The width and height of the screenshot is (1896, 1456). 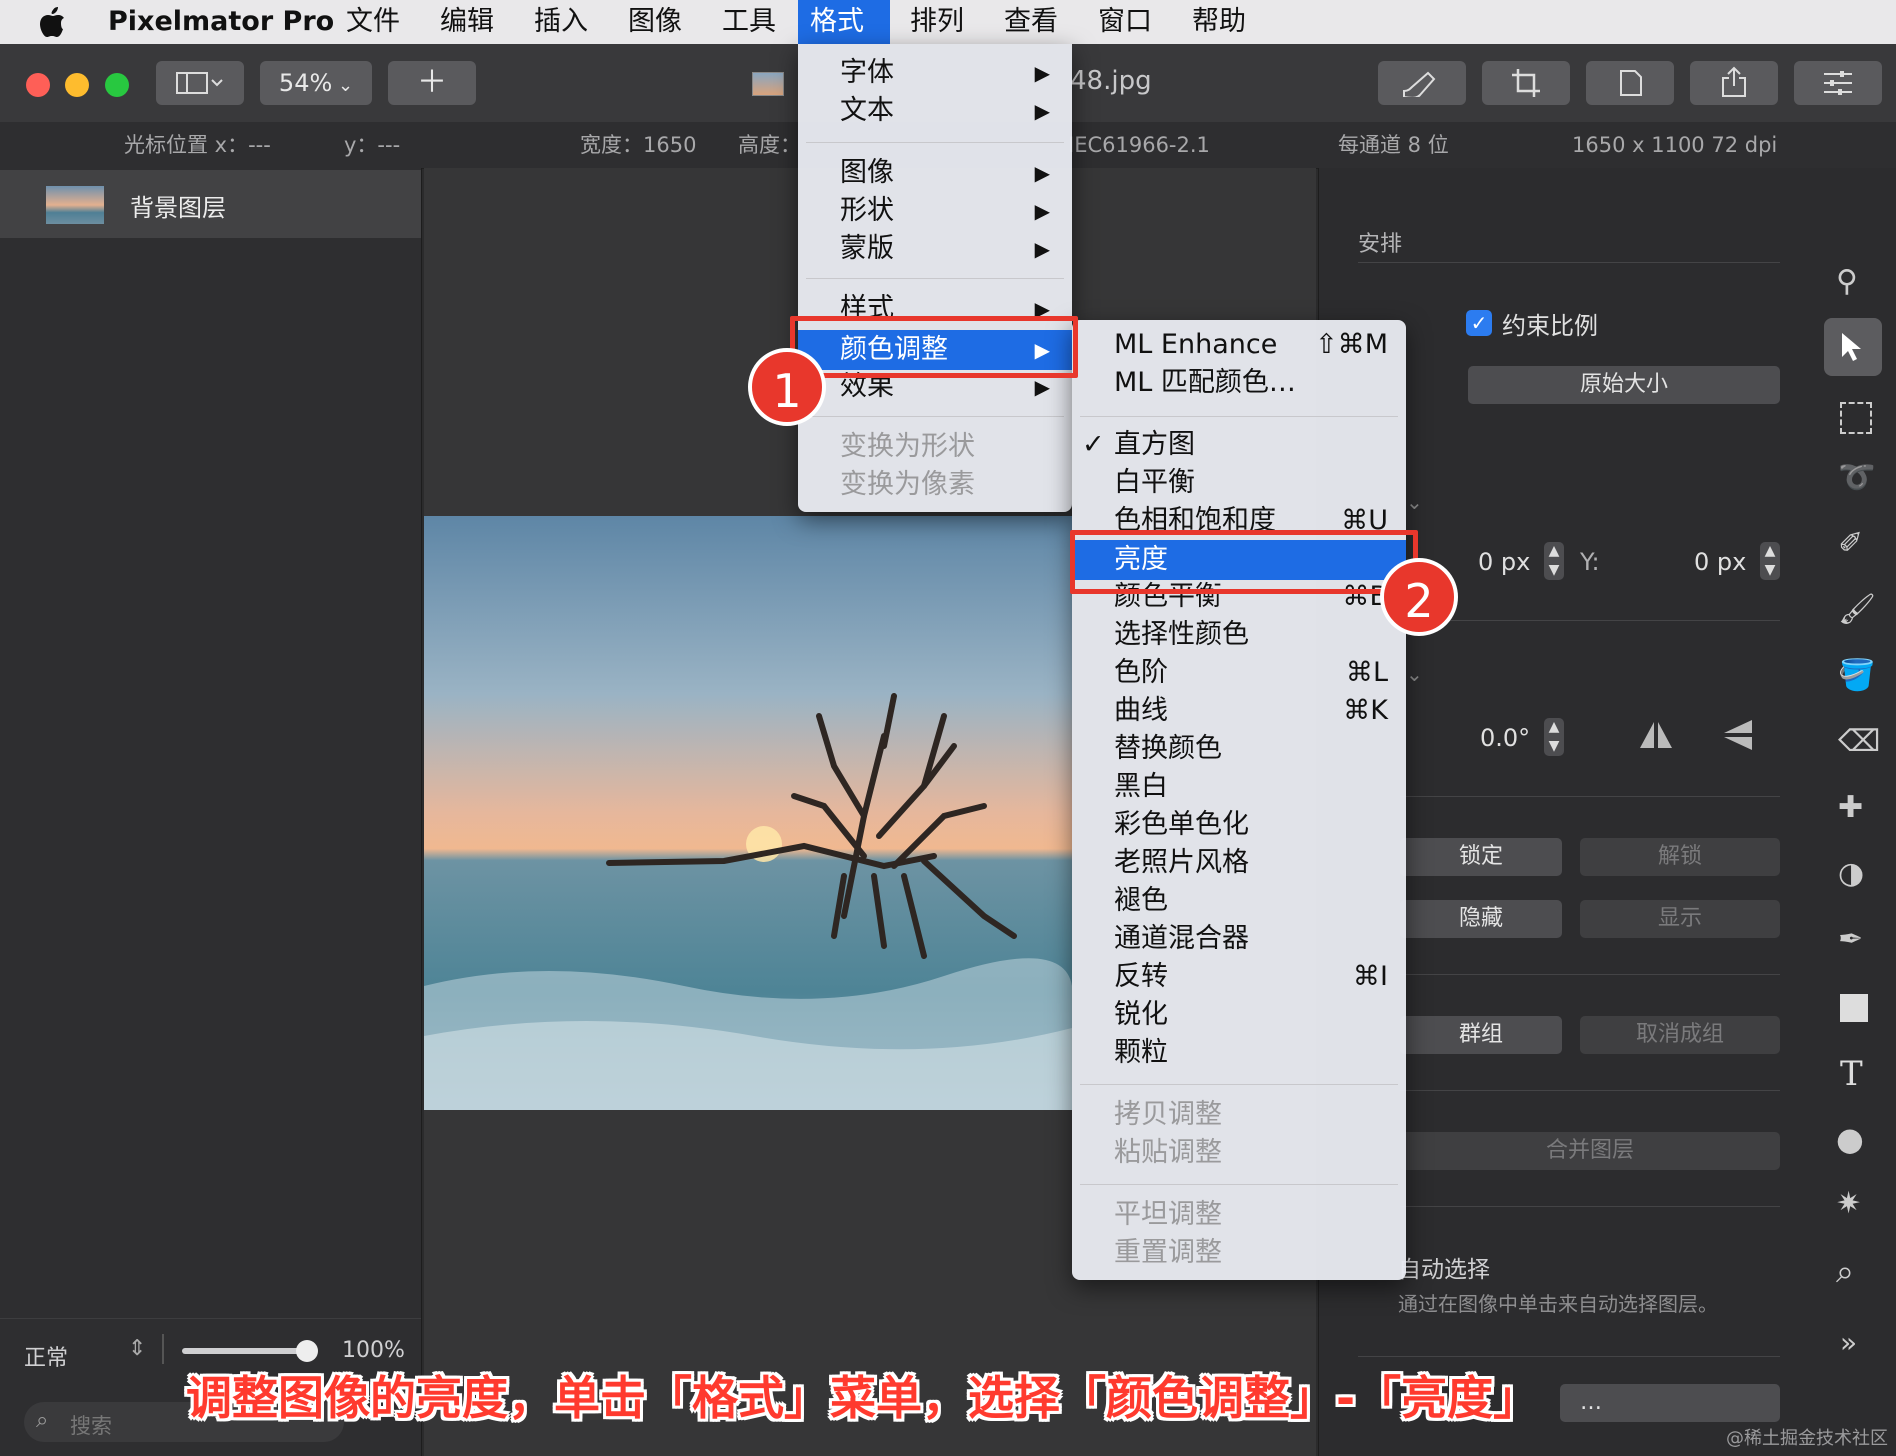 What do you see at coordinates (1239, 1253) in the screenshot?
I see `menu-item-reset-adjustments: 重置调整` at bounding box center [1239, 1253].